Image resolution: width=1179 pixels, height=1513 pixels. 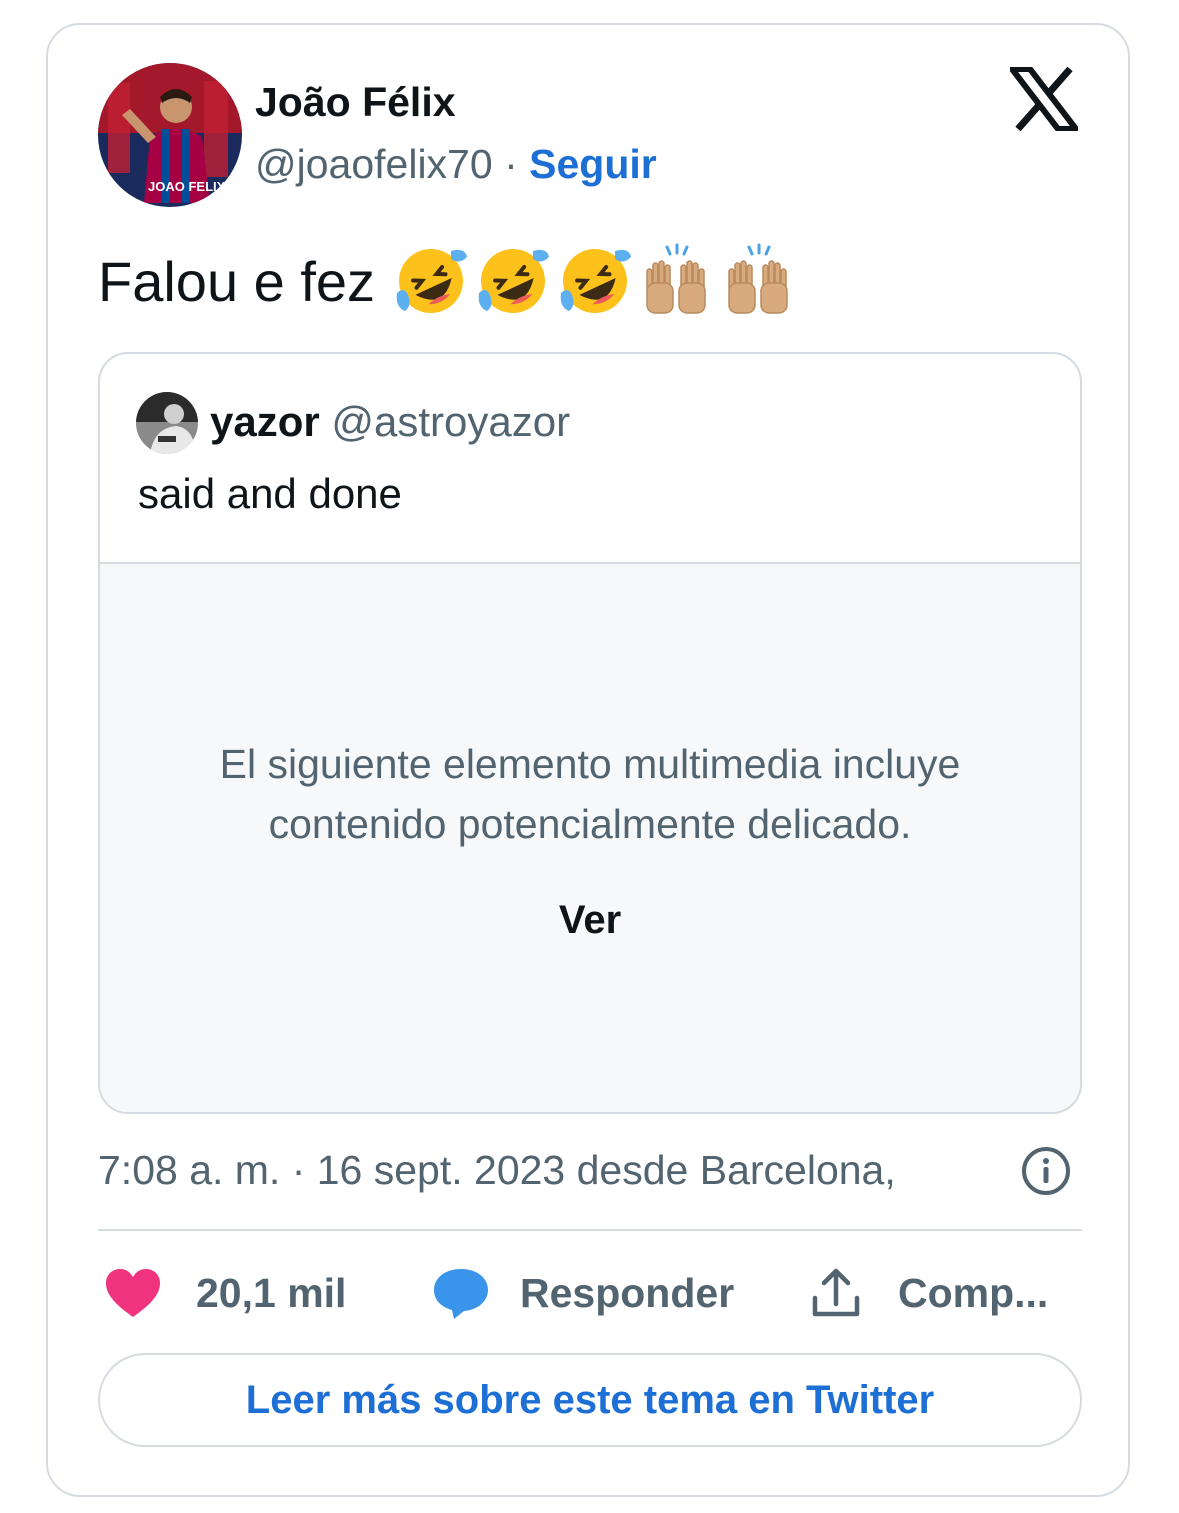 What do you see at coordinates (836, 1292) in the screenshot?
I see `share-icon` at bounding box center [836, 1292].